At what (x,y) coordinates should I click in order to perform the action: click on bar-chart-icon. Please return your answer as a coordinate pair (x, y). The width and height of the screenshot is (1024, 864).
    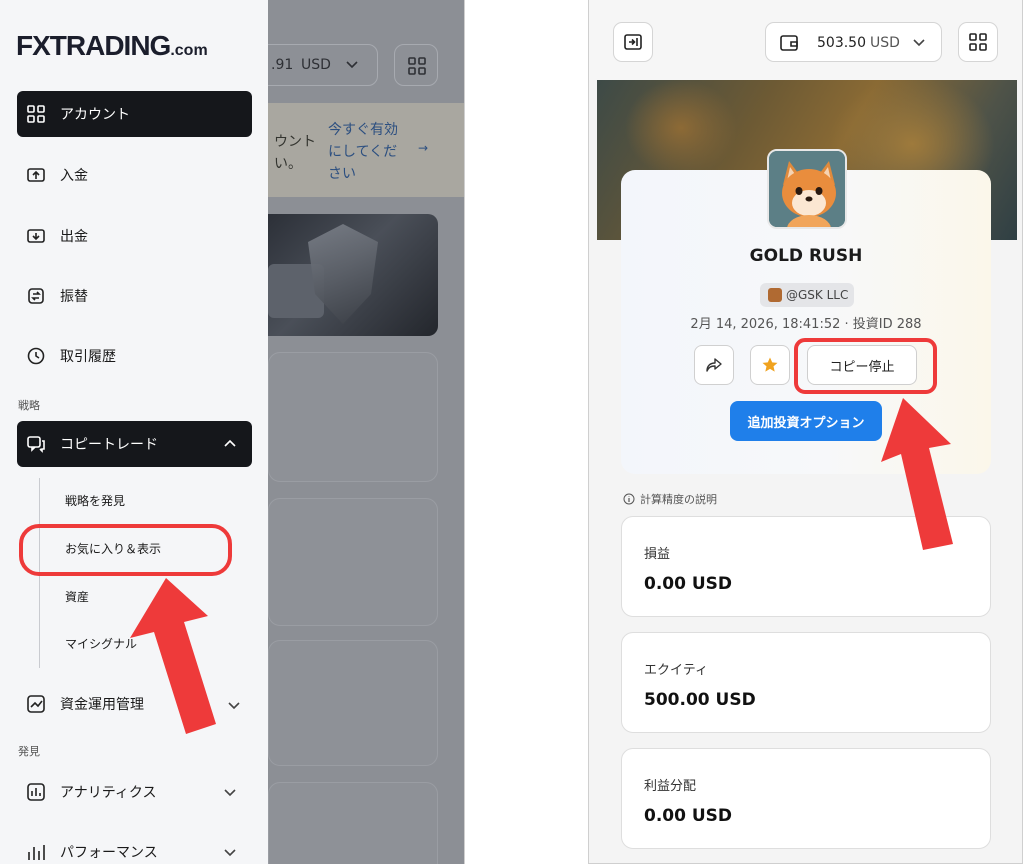
    Looking at the image, I should click on (36, 792).